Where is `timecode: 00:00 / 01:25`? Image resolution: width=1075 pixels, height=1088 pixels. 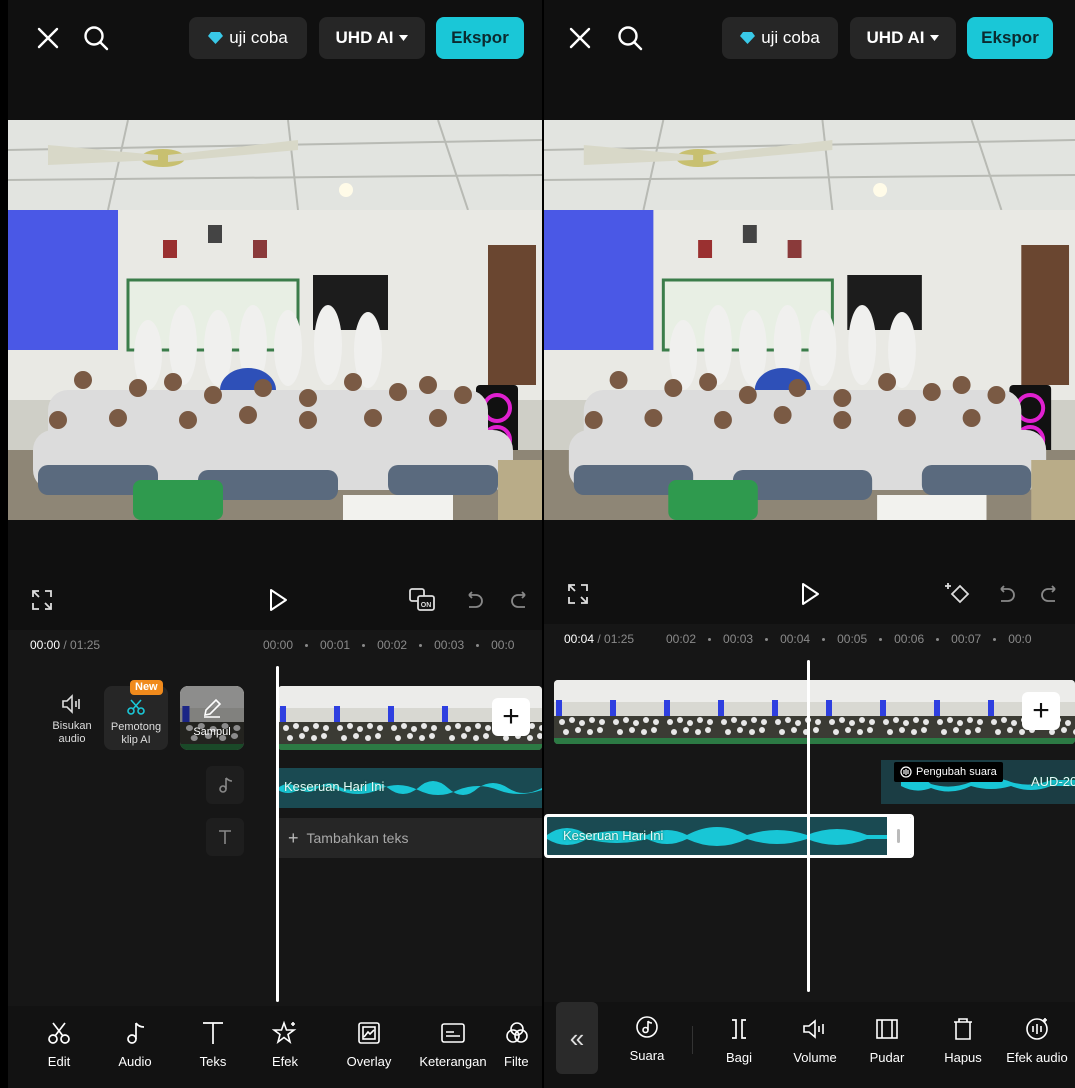 timecode: 00:00 / 01:25 is located at coordinates (65, 645).